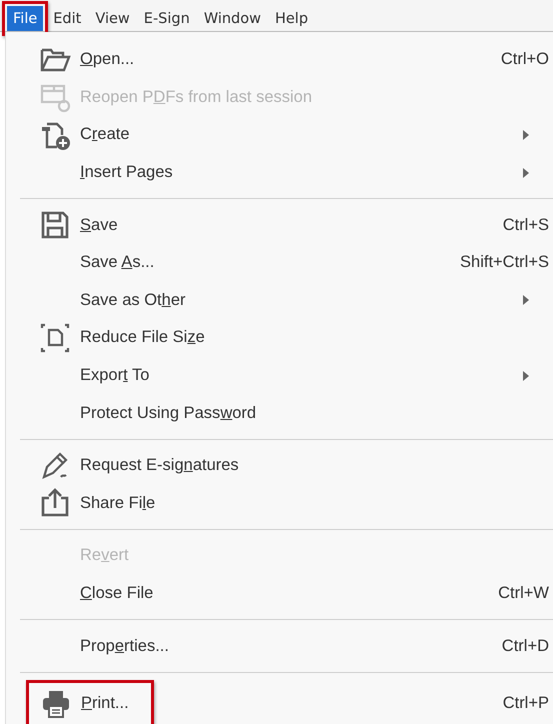 The image size is (553, 724). Describe the element at coordinates (279, 413) in the screenshot. I see `menu-item: Protect Using Password` at that location.